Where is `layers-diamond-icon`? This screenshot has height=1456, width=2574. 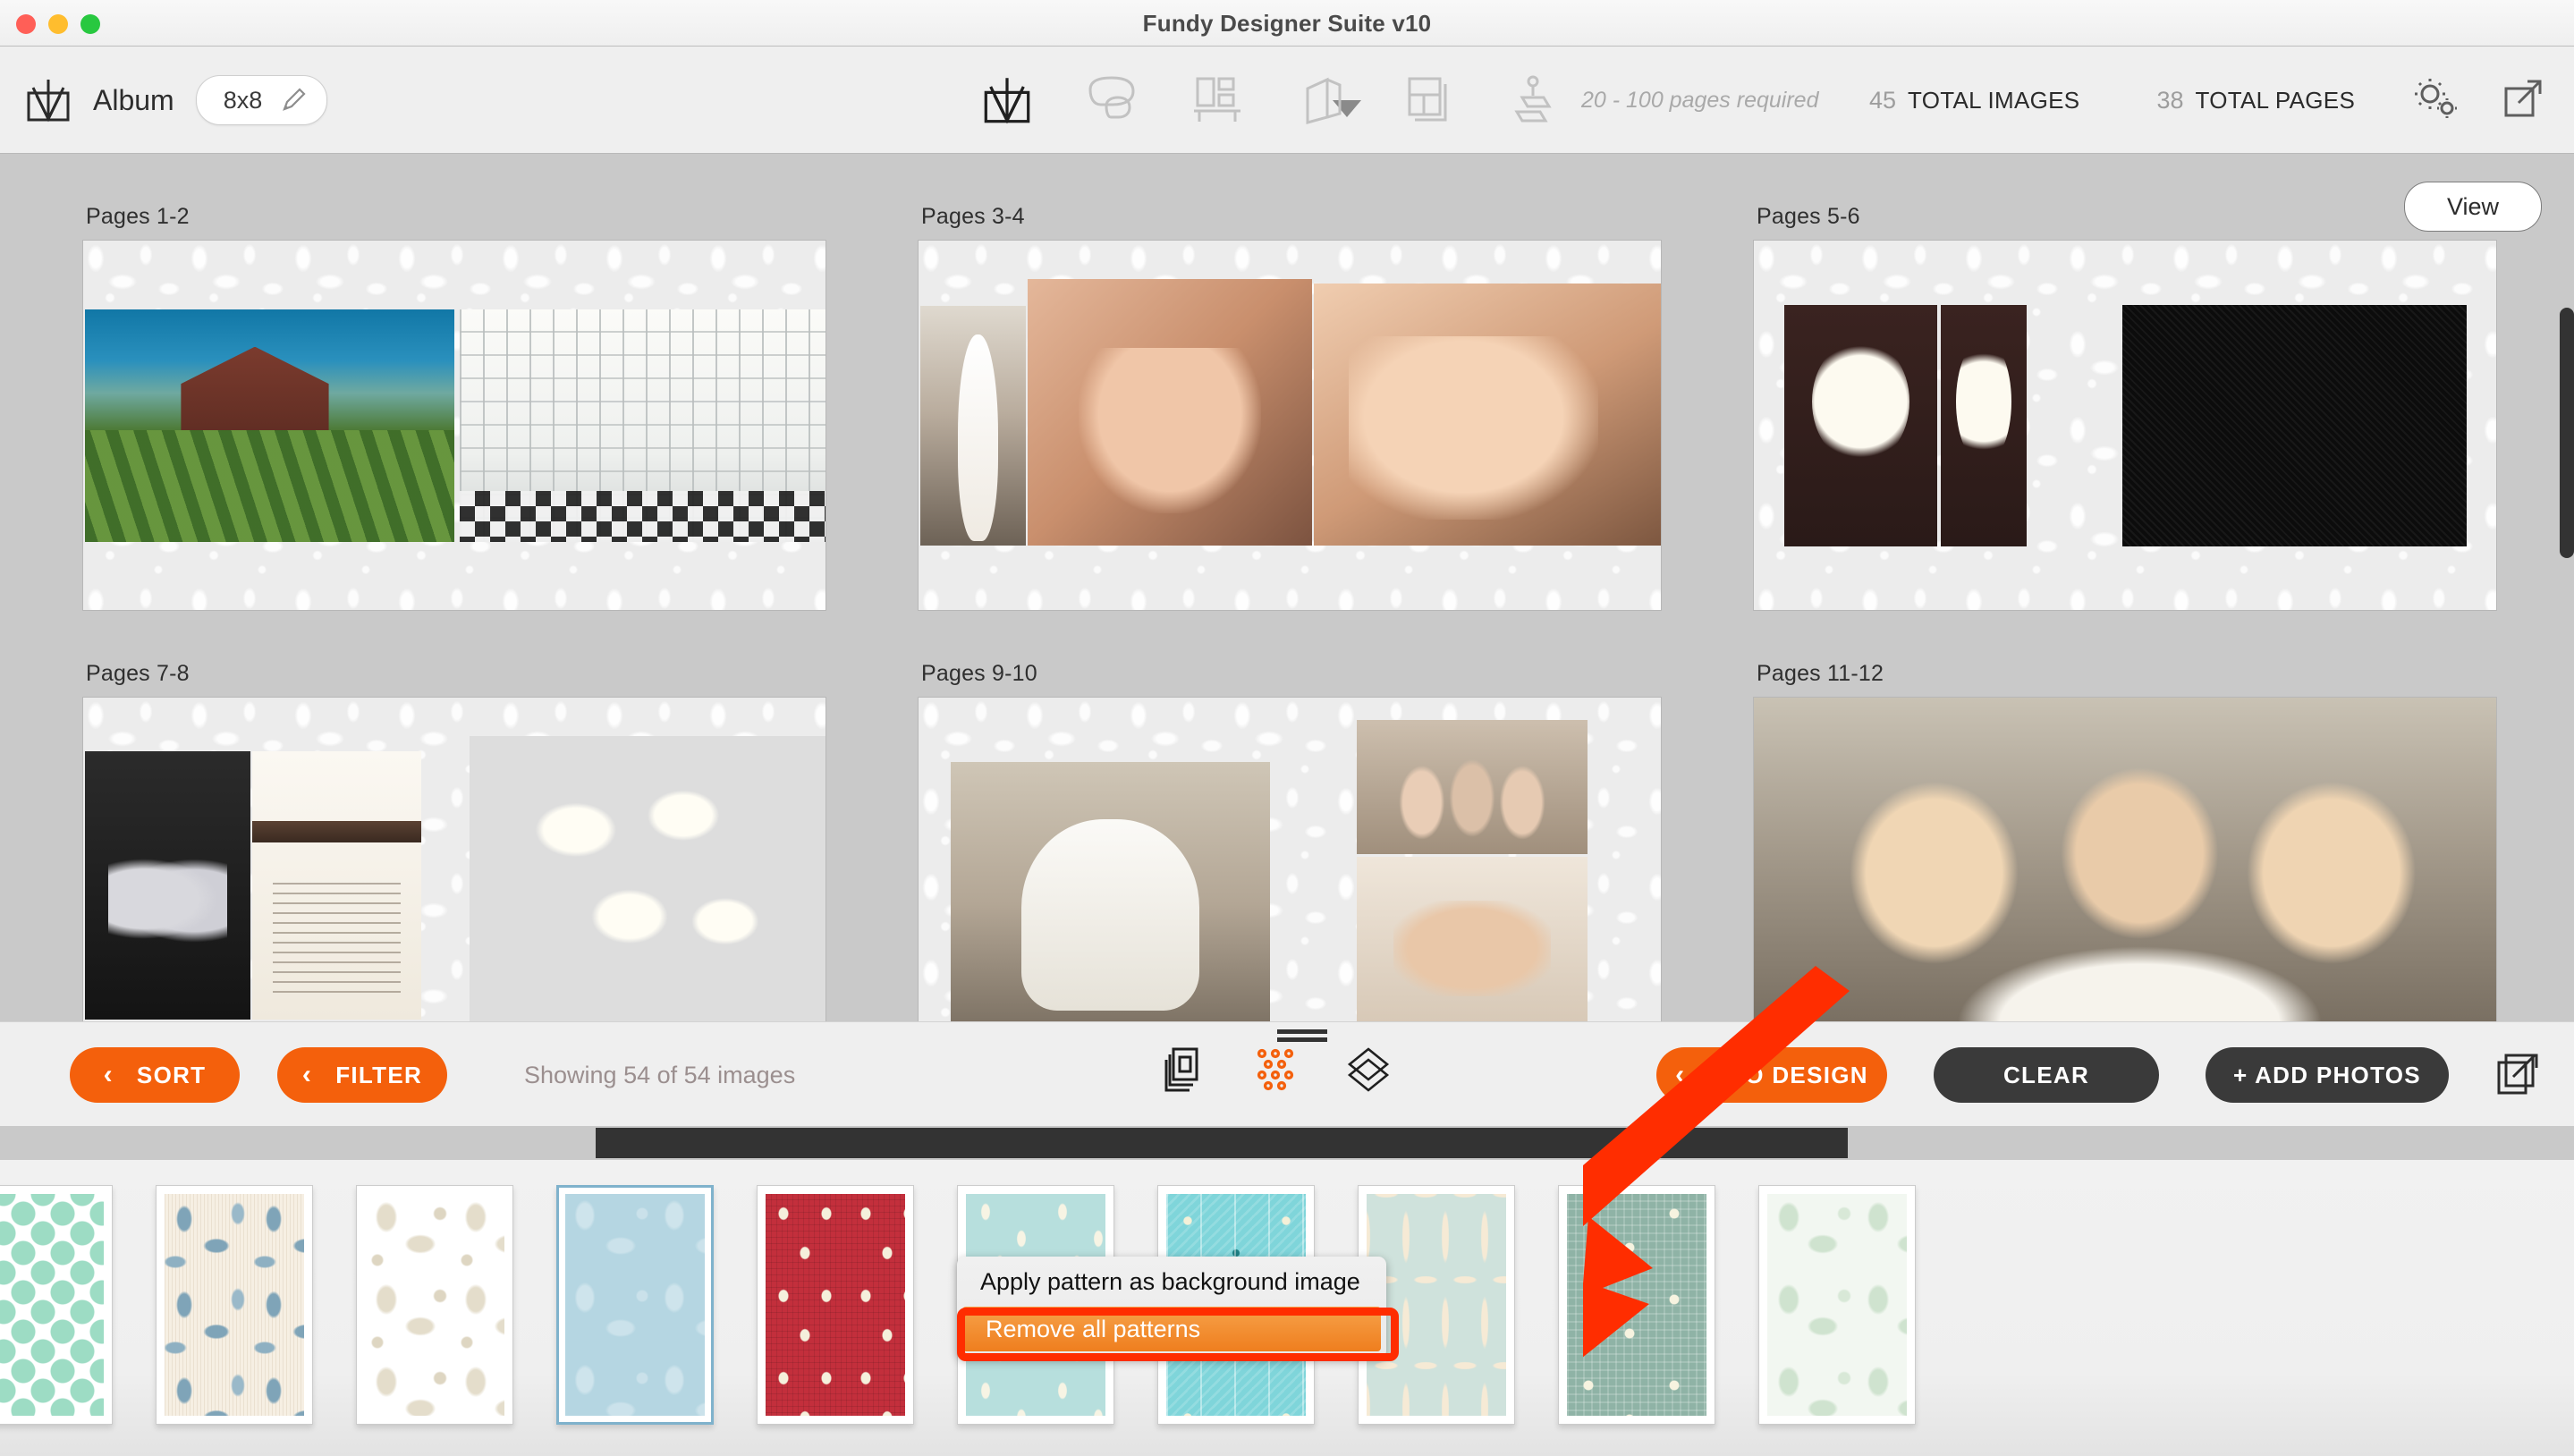
layers-diamond-icon is located at coordinates (1368, 1071).